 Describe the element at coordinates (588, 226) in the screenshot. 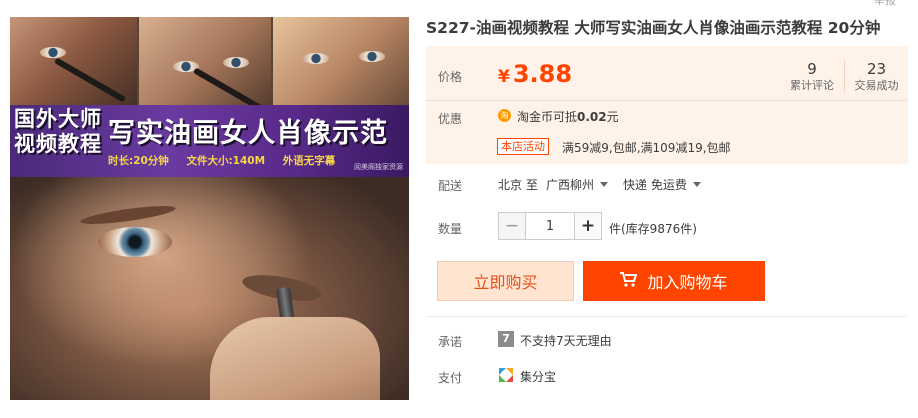

I see `increase-button: +` at that location.